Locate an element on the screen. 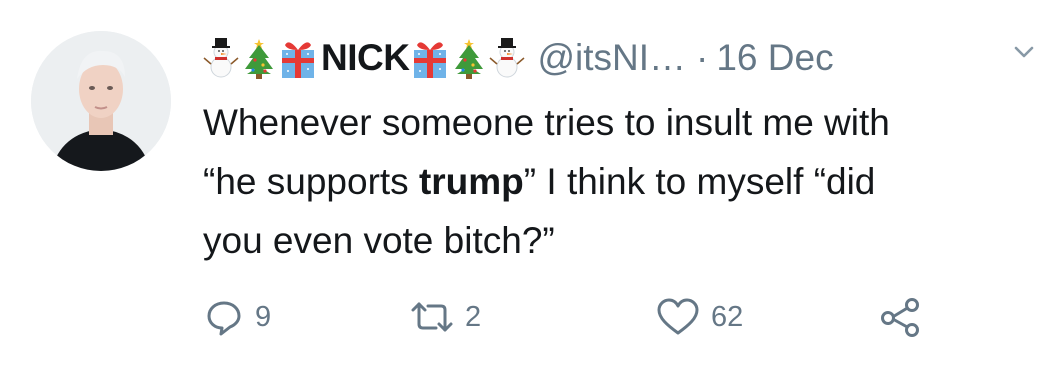 Image resolution: width=1049 pixels, height=367 pixels. tweet-text-segment: ” I think to myself “did is located at coordinates (699, 181).